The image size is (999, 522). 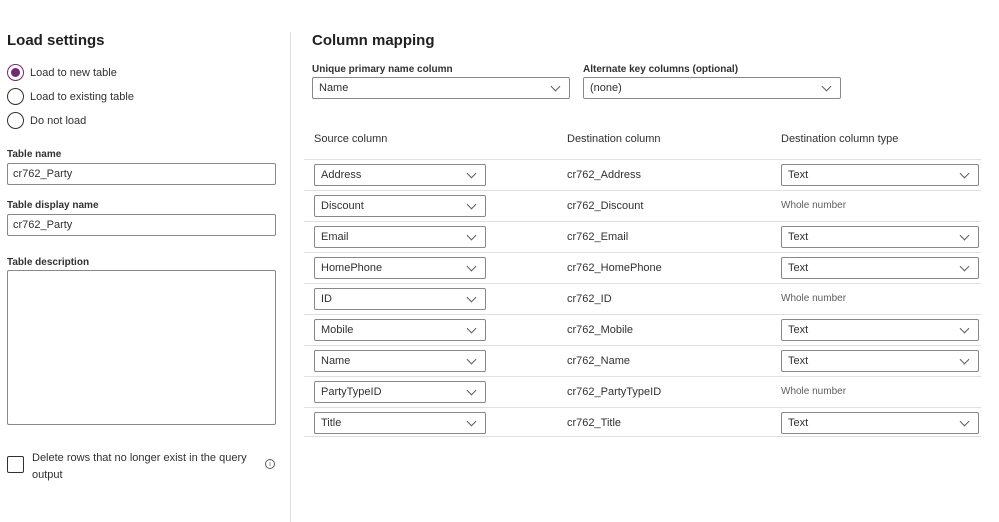 What do you see at coordinates (642, 422) in the screenshot?
I see `table-row: Title cr762_Title Text` at bounding box center [642, 422].